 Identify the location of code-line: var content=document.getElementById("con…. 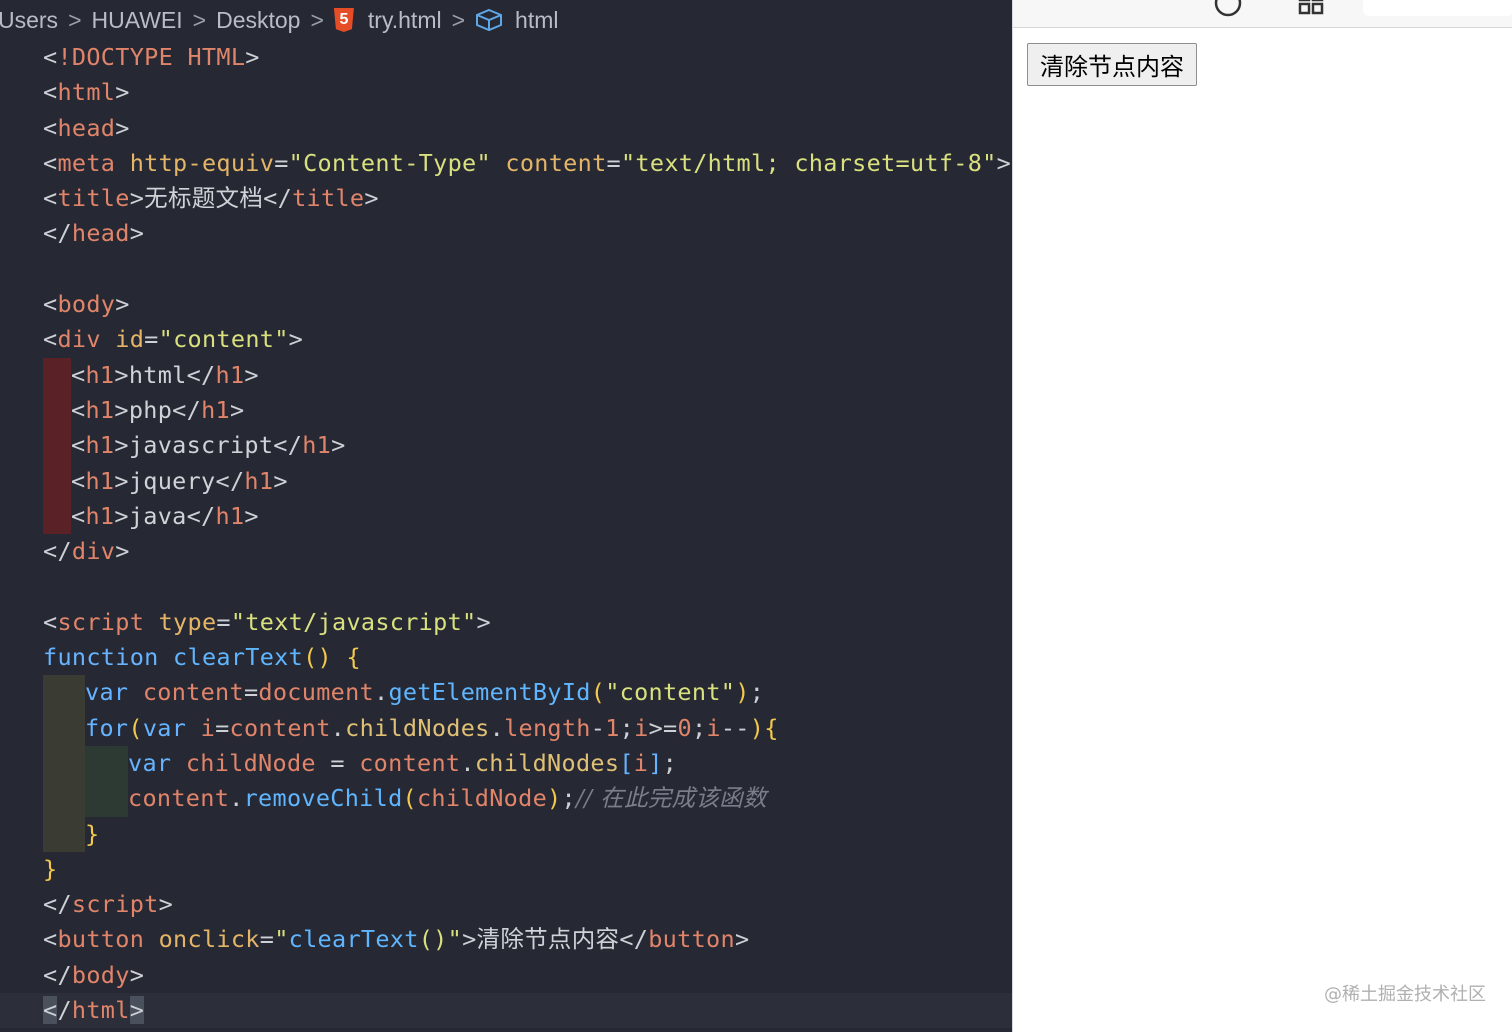
(506, 693).